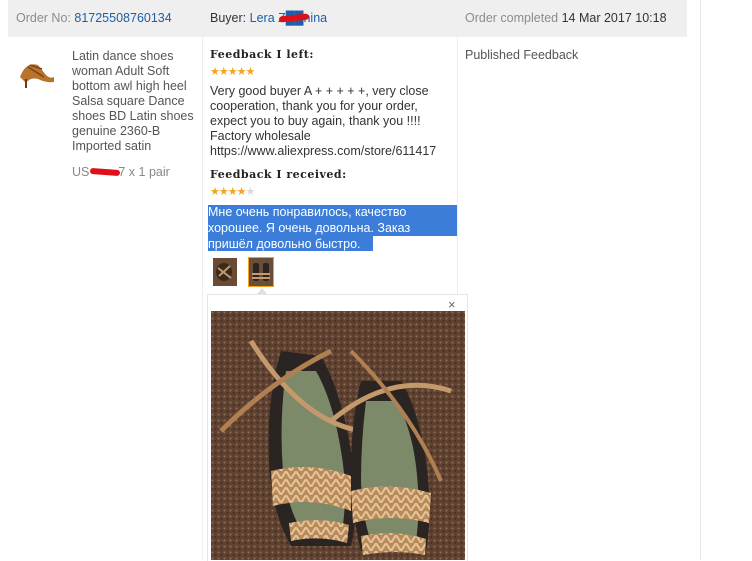 This screenshot has height=561, width=752. Describe the element at coordinates (43, 18) in the screenshot. I see `order-number-label: Order No:` at that location.